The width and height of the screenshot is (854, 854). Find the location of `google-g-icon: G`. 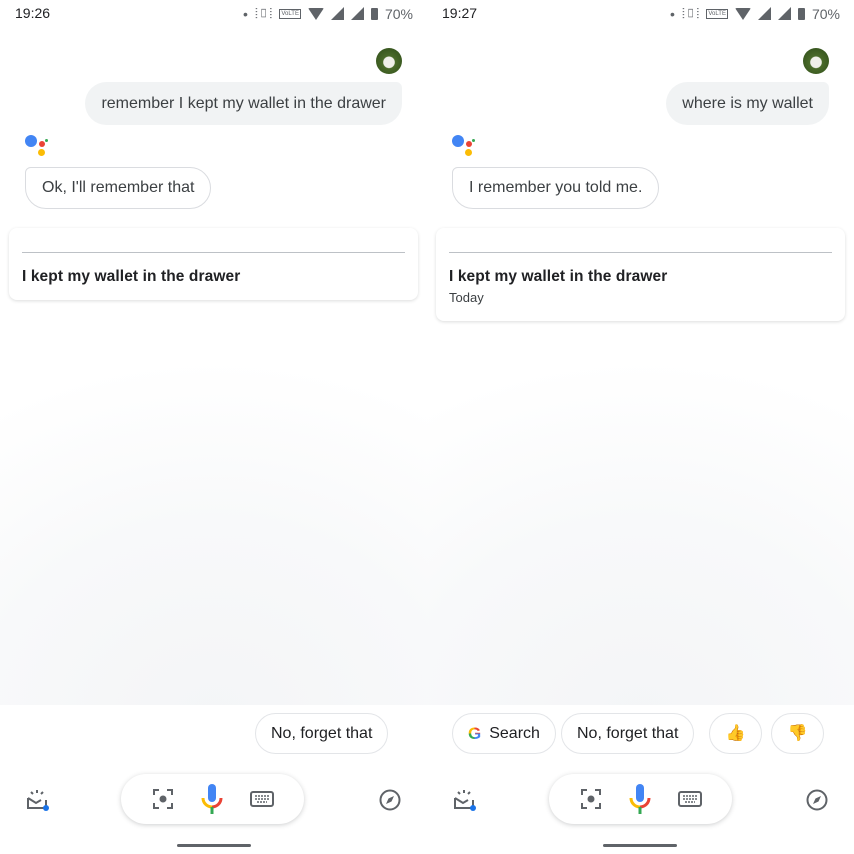

google-g-icon: G is located at coordinates (474, 733).